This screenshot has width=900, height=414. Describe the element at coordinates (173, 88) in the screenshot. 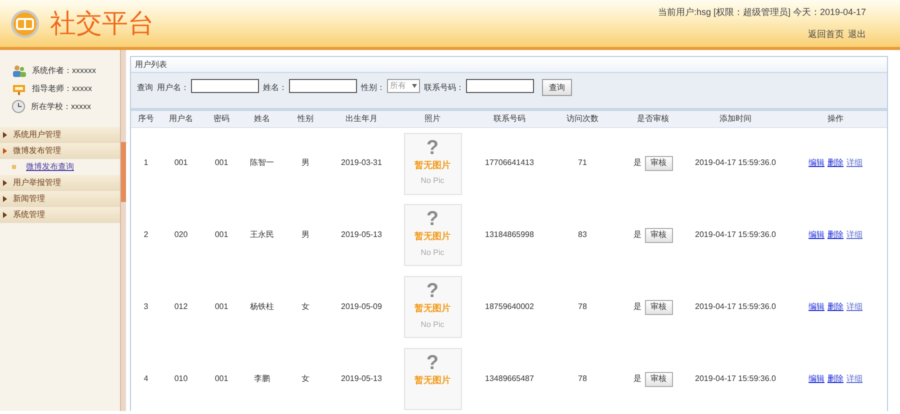

I see `field-label: 用户名：` at that location.